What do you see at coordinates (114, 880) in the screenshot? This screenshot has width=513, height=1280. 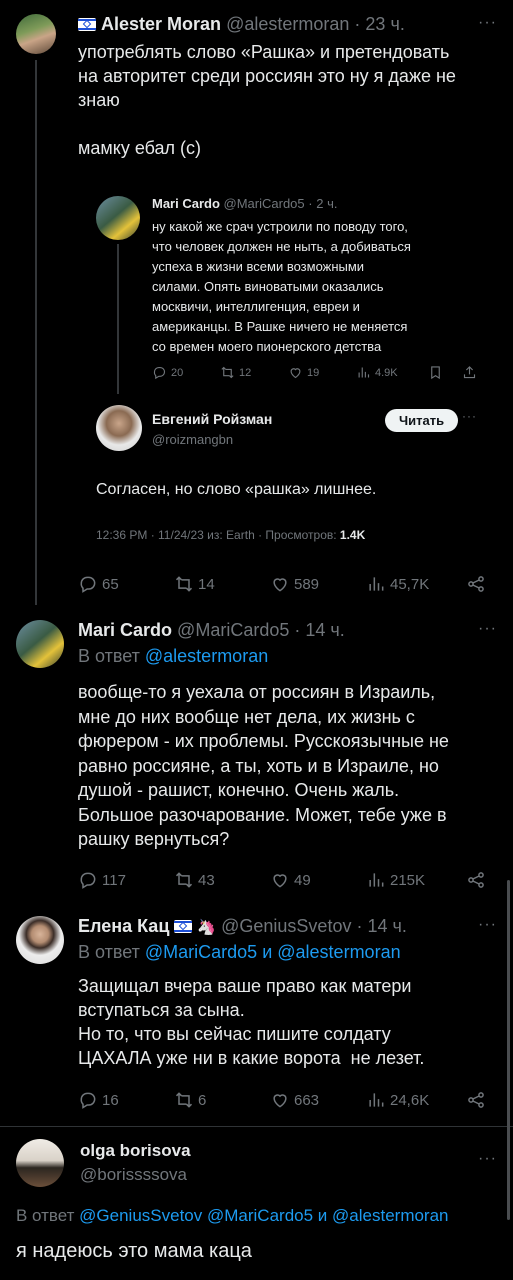 I see `reply-count: 117` at bounding box center [114, 880].